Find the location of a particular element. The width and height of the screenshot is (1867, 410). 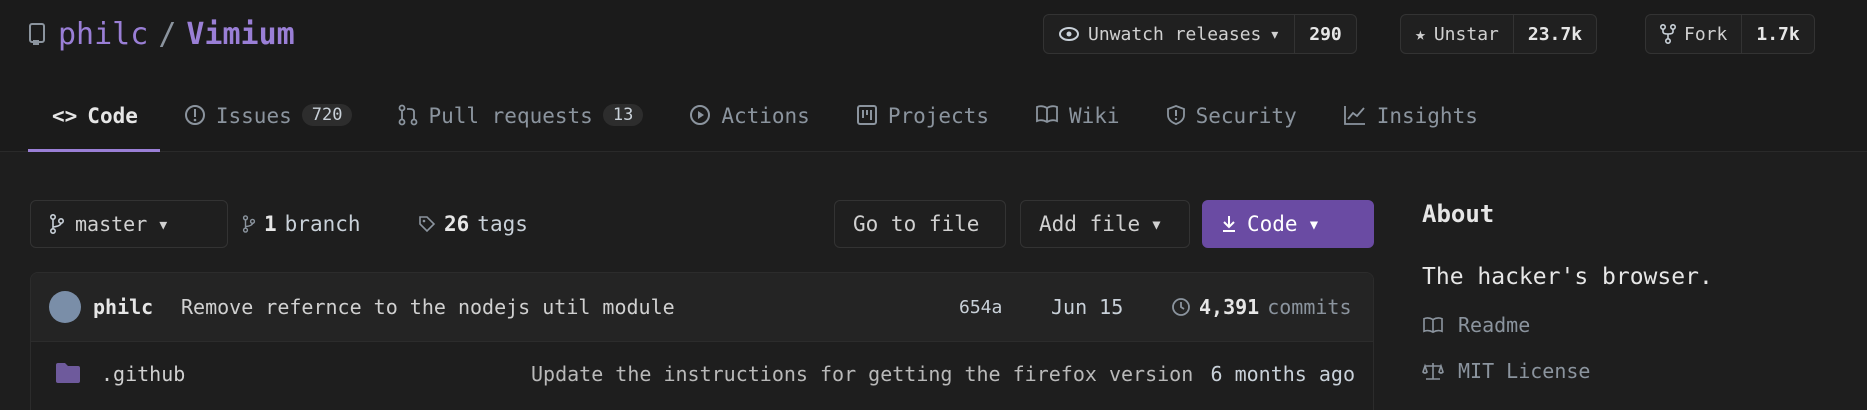

about-heading: About is located at coordinates (1458, 214).